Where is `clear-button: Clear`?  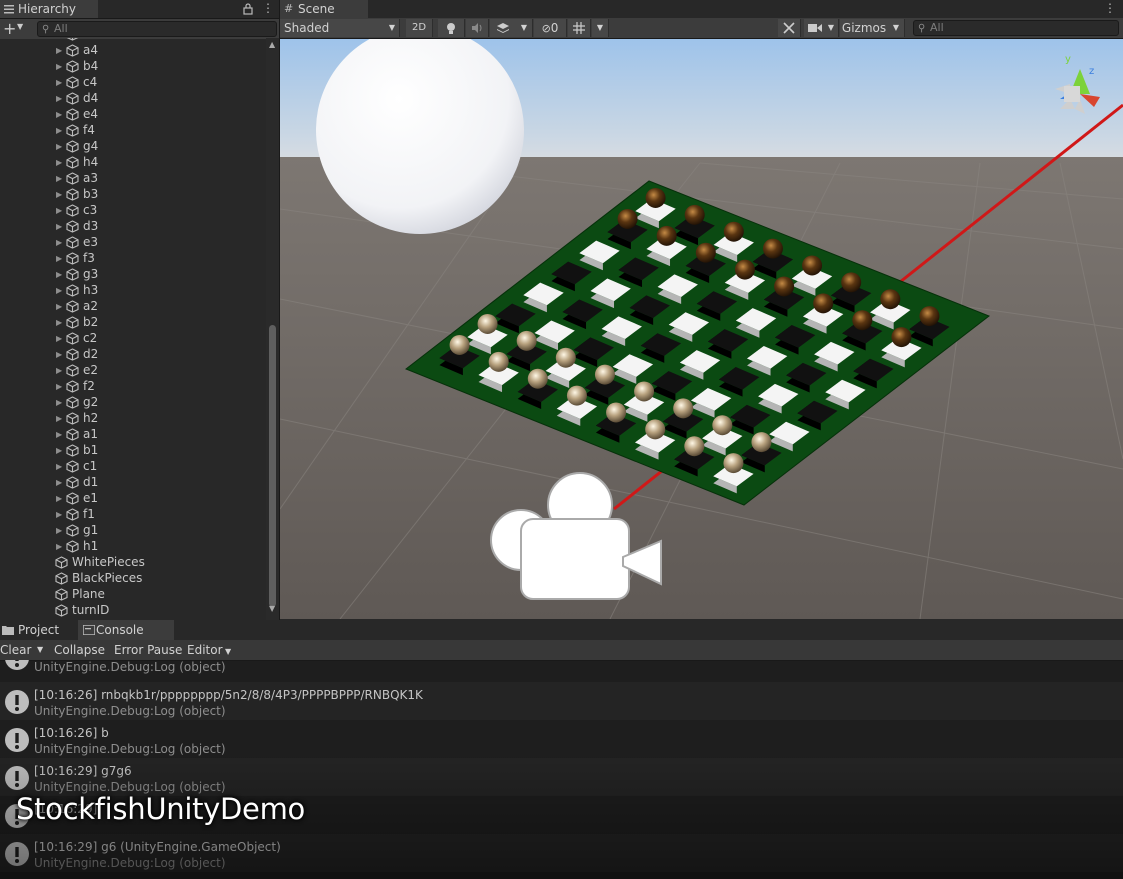 clear-button: Clear is located at coordinates (17, 650).